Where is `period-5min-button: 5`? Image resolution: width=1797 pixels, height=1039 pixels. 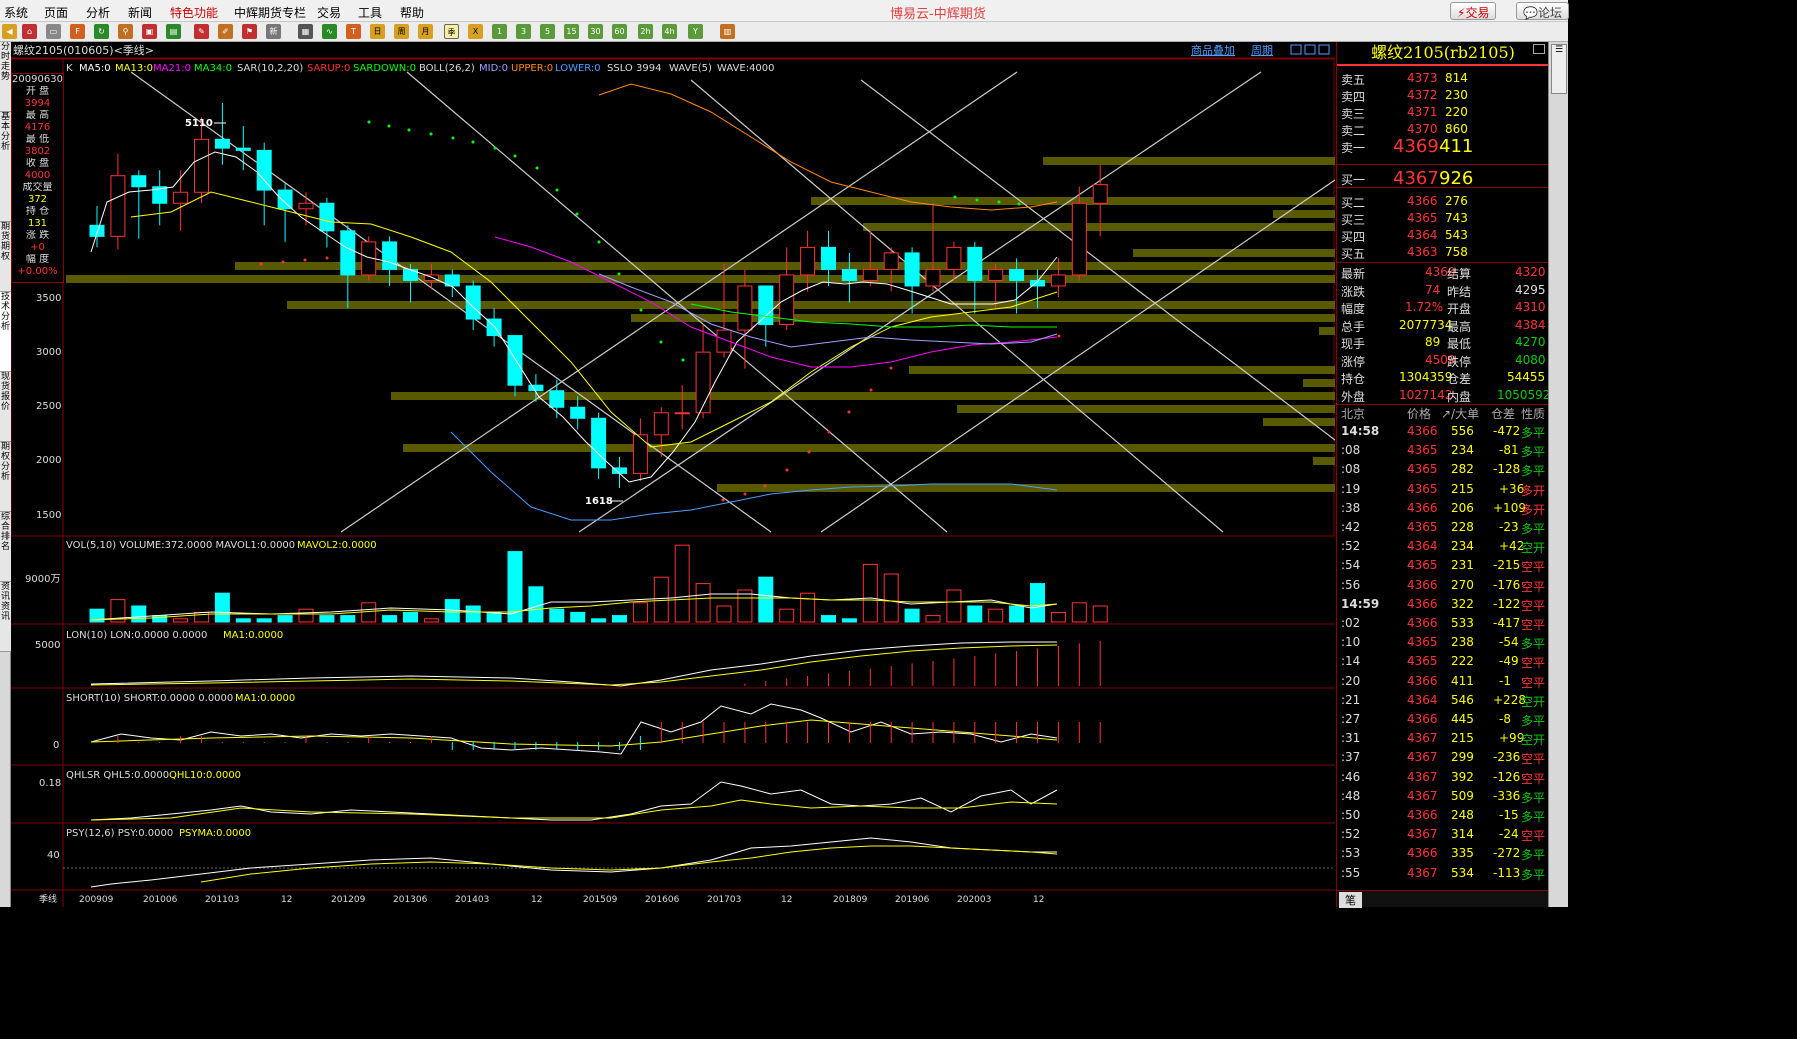 period-5min-button: 5 is located at coordinates (547, 31).